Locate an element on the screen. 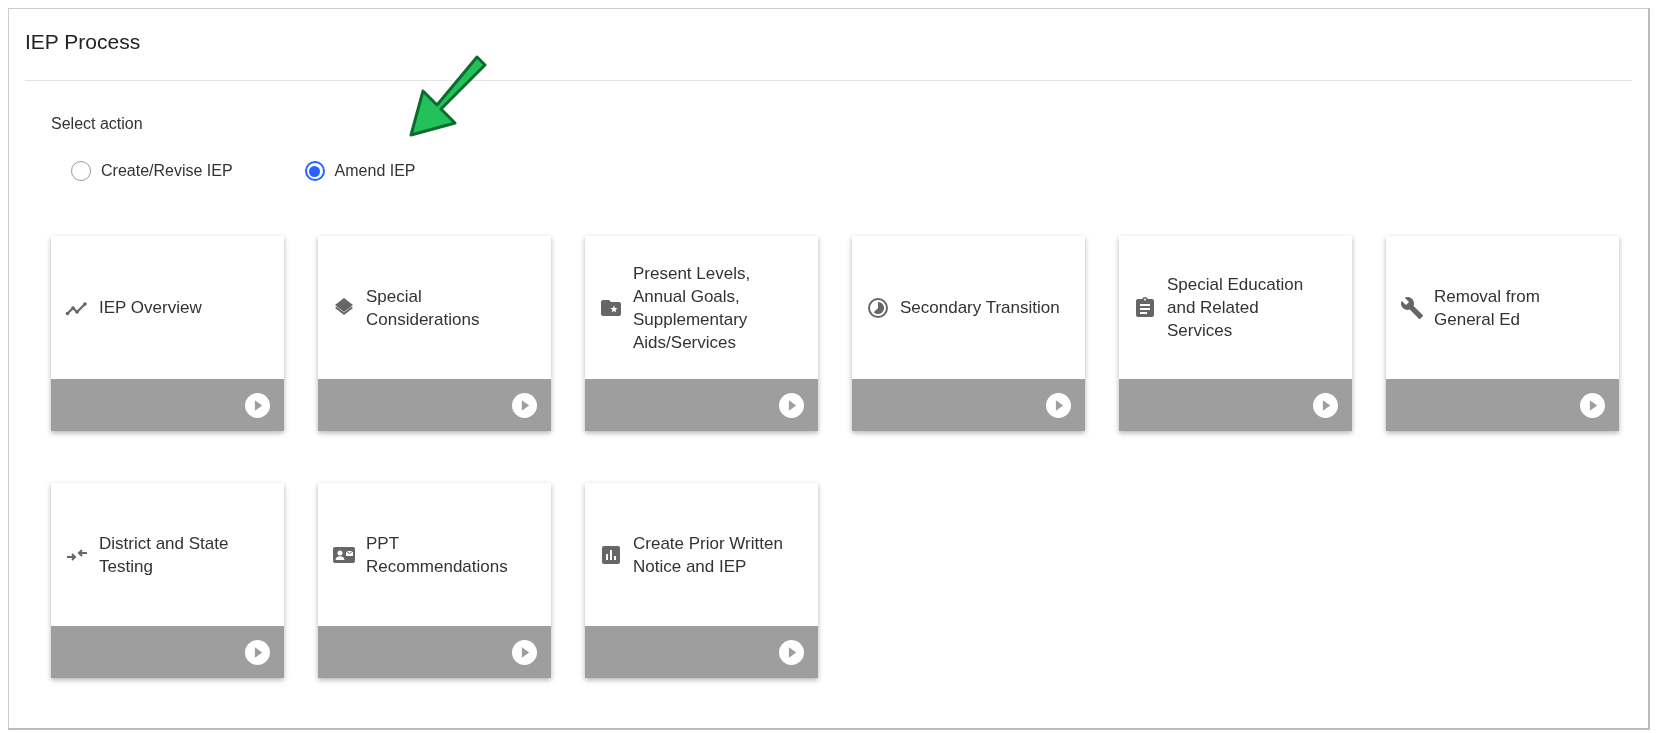  prompt-label: Select action is located at coordinates (97, 124).